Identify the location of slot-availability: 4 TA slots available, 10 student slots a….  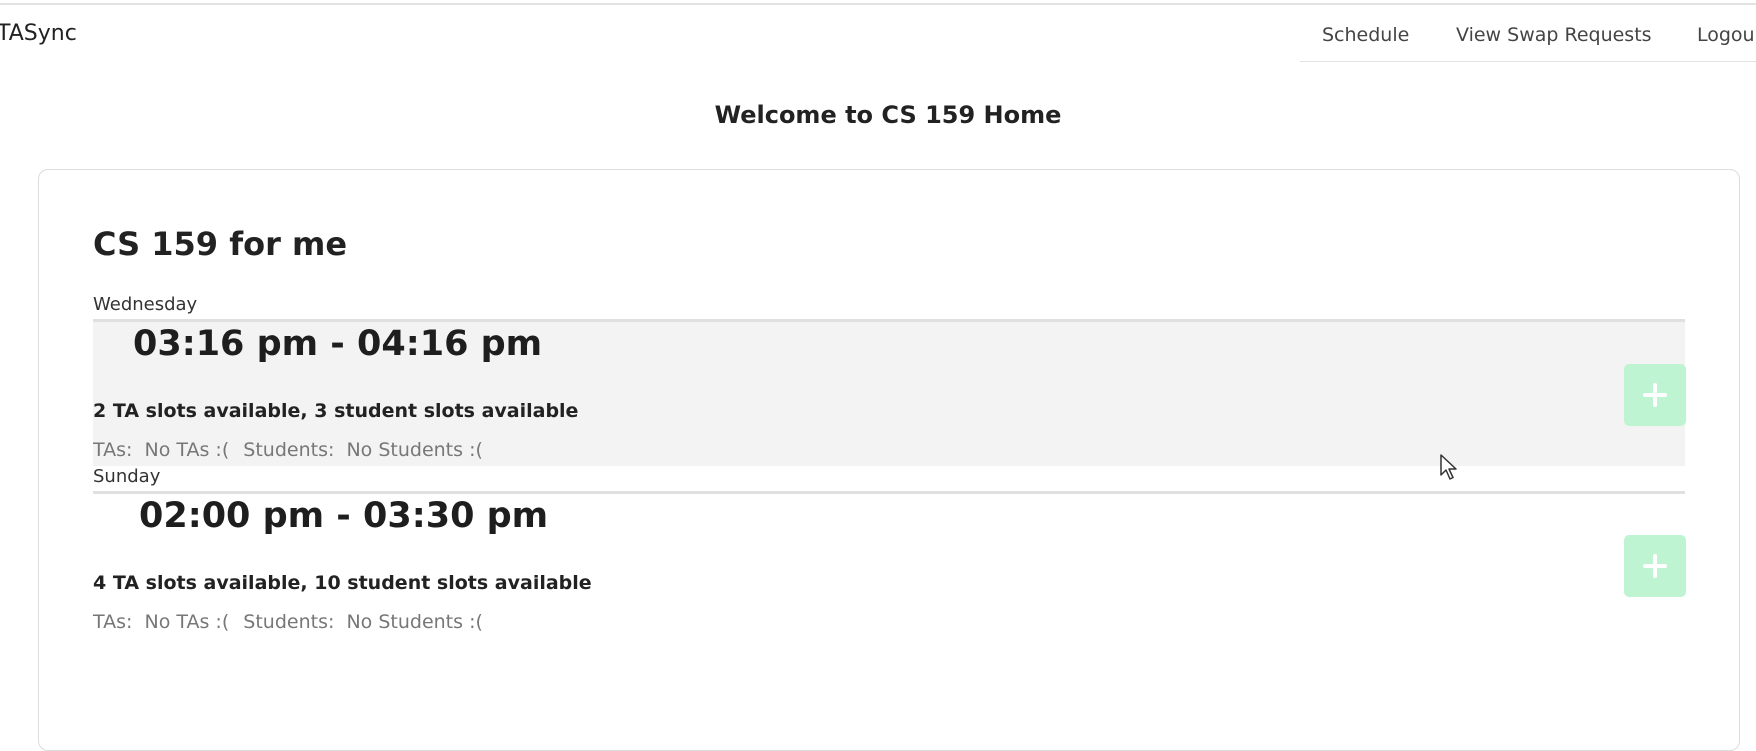
(342, 583).